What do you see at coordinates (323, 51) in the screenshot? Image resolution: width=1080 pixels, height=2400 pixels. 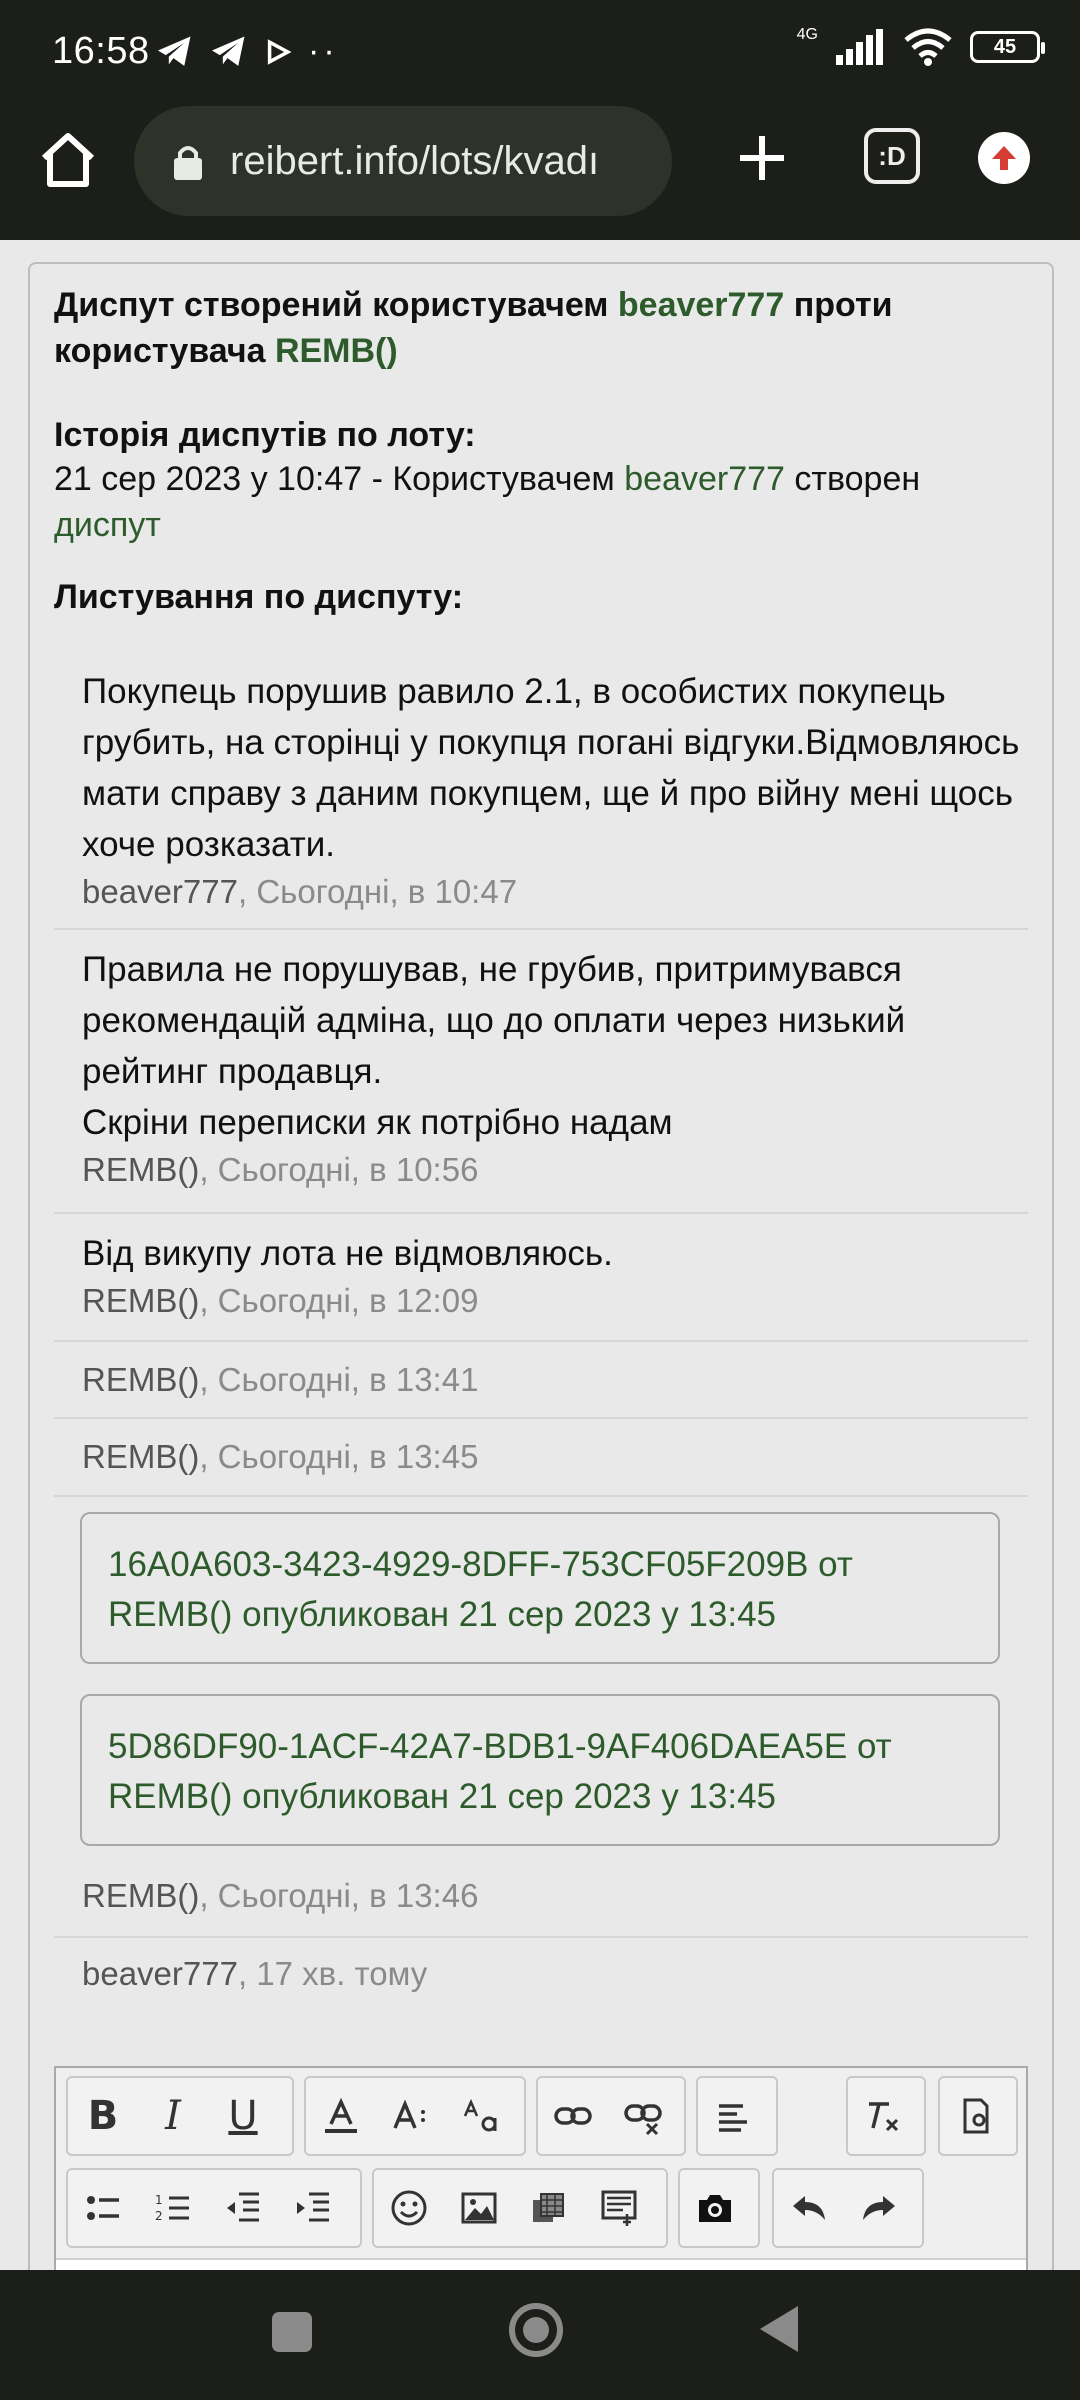 I see `more-notifications-icon: ··` at bounding box center [323, 51].